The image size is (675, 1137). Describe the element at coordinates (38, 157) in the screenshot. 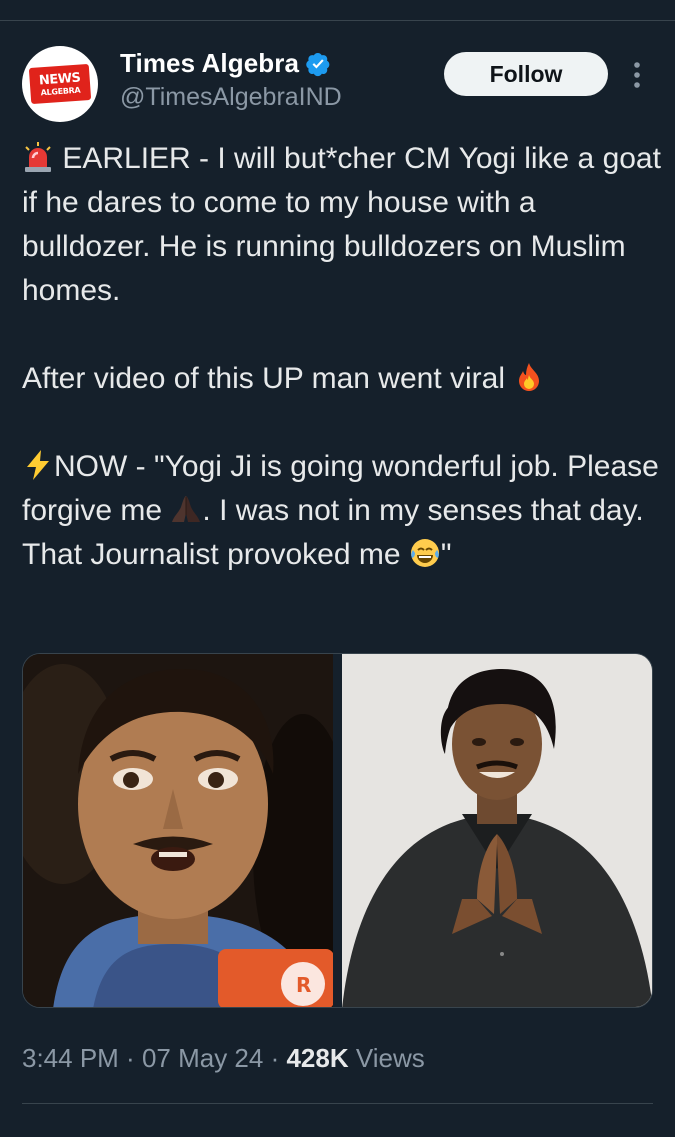

I see `siren-emoji` at that location.